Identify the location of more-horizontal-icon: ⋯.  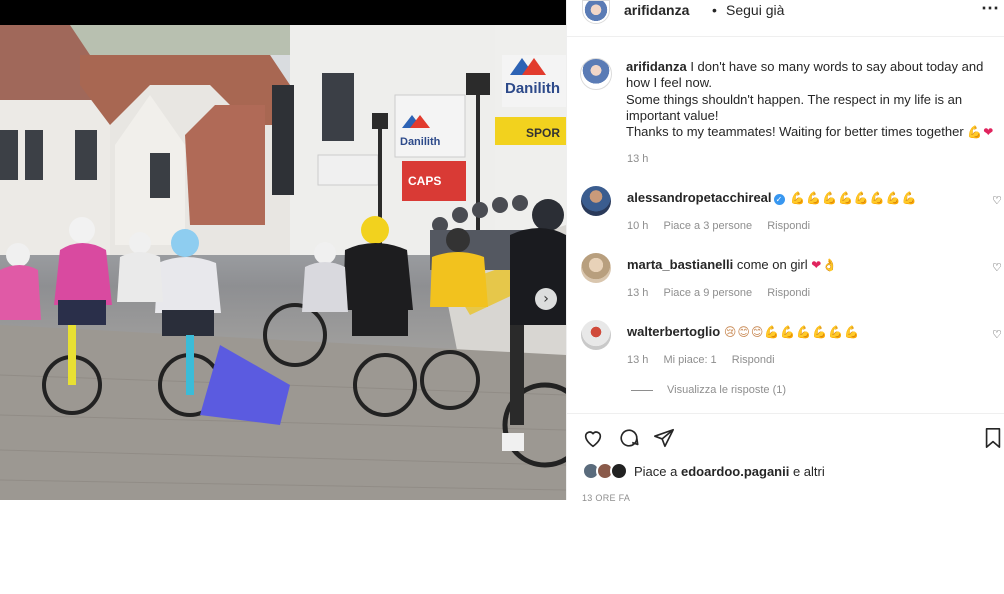
(990, 9).